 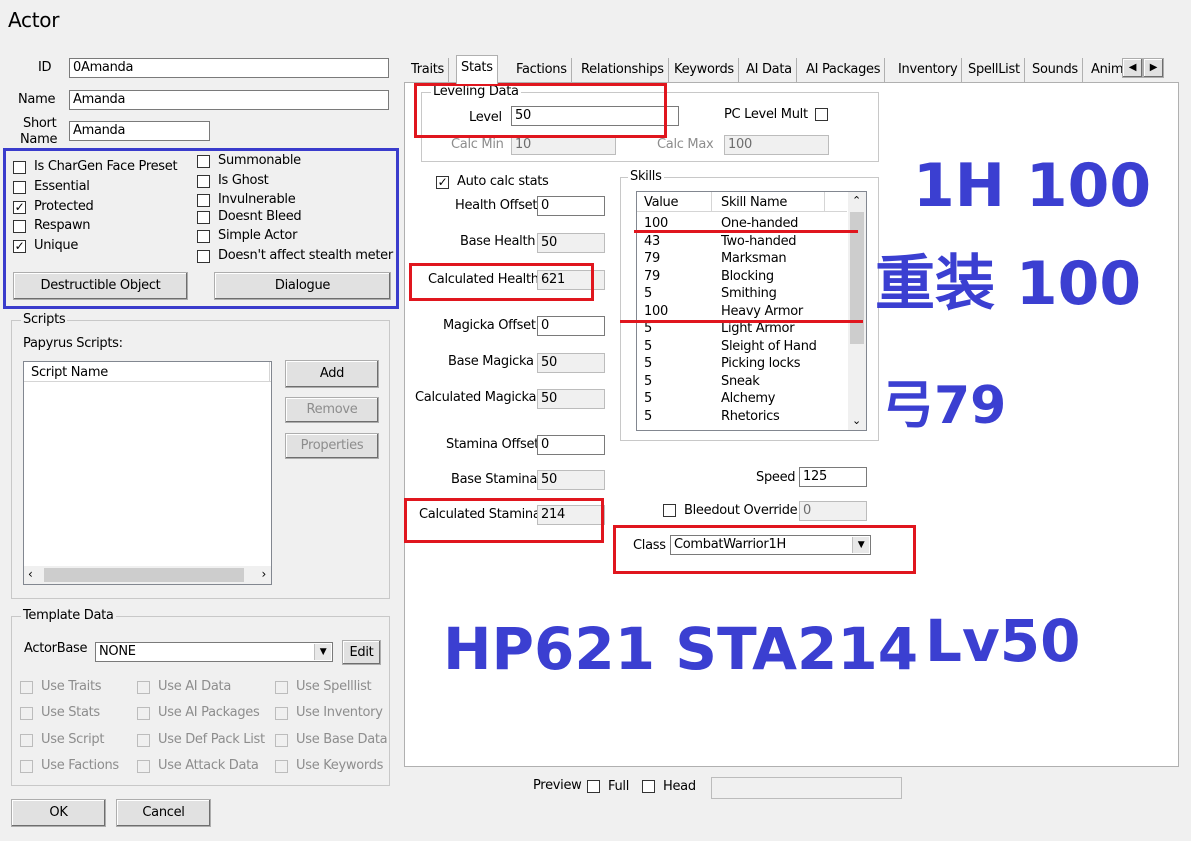 I want to click on annotation-heavy-armor: 重装 100, so click(x=1008, y=284).